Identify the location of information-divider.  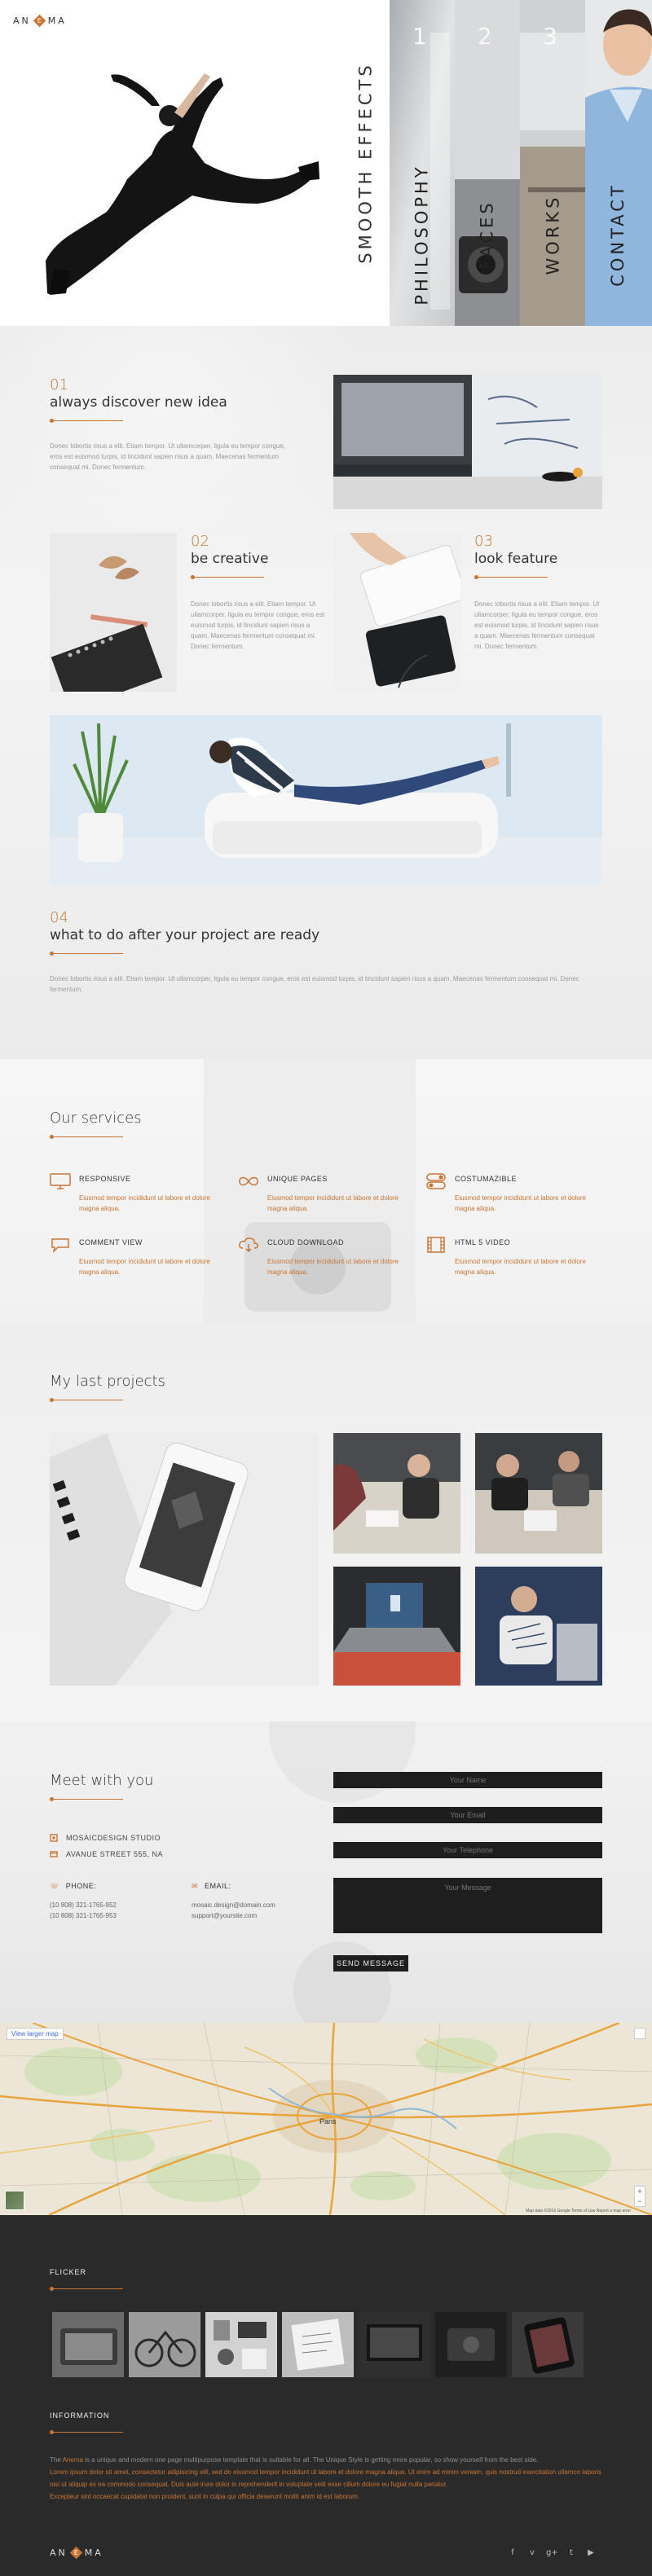
(86, 2432).